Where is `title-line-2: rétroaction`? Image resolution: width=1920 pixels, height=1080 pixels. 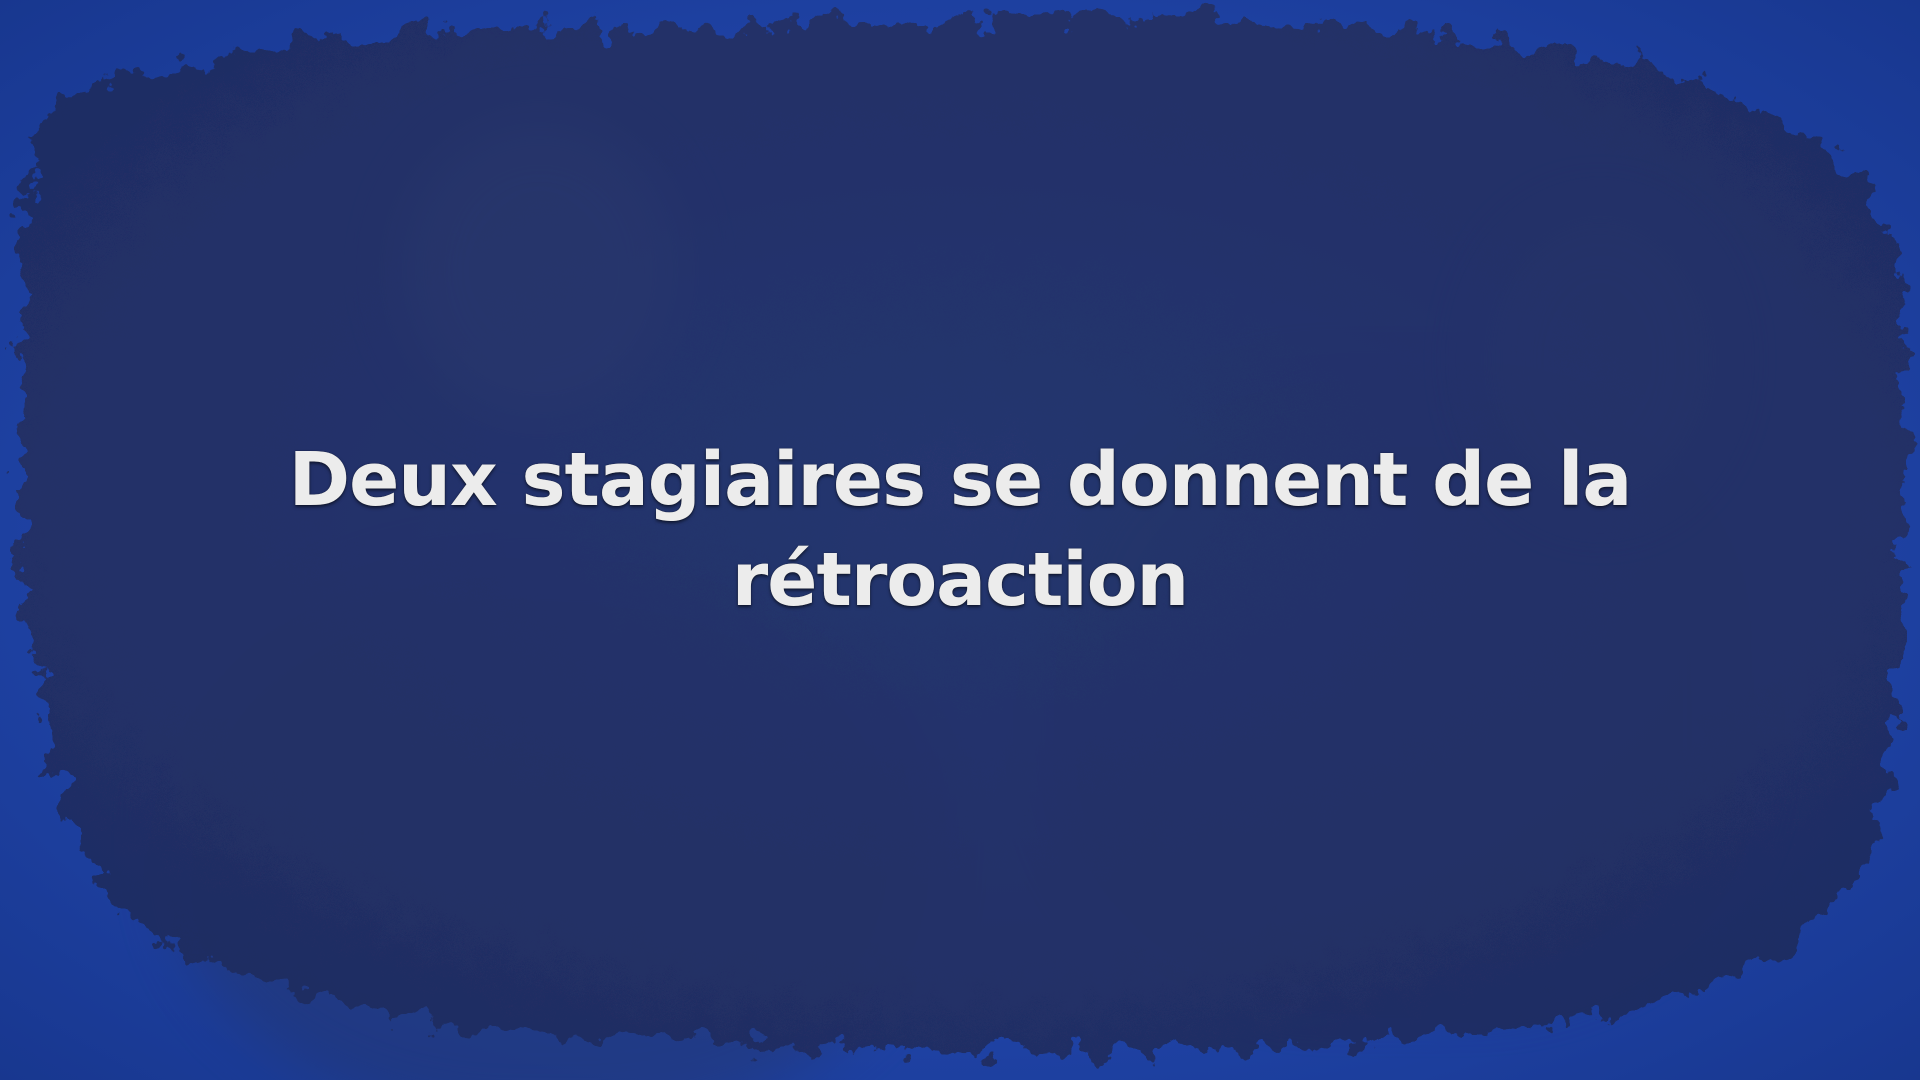 title-line-2: rétroaction is located at coordinates (960, 580).